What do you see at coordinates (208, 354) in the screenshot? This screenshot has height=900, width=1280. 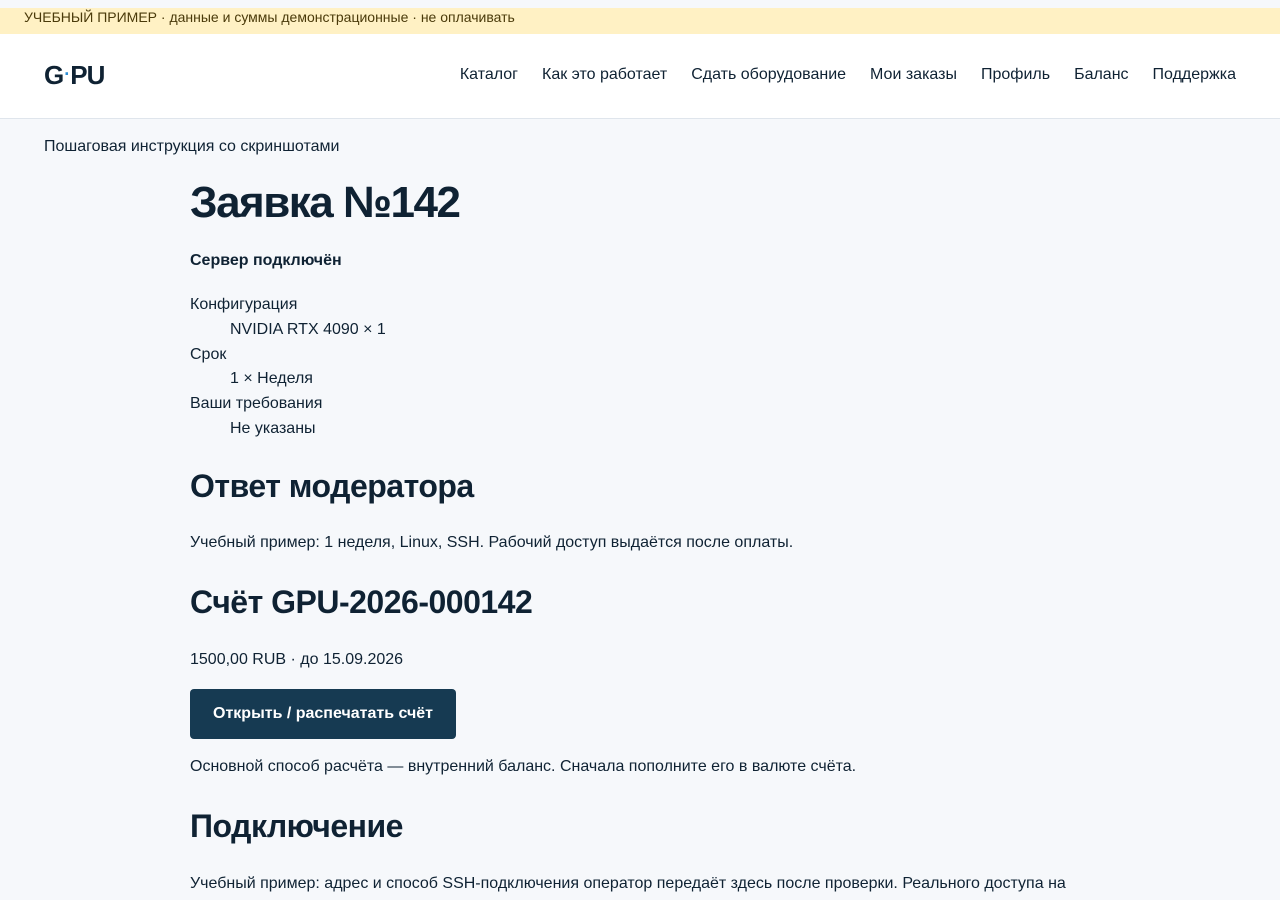 I see `detail-term-duration: Срок` at bounding box center [208, 354].